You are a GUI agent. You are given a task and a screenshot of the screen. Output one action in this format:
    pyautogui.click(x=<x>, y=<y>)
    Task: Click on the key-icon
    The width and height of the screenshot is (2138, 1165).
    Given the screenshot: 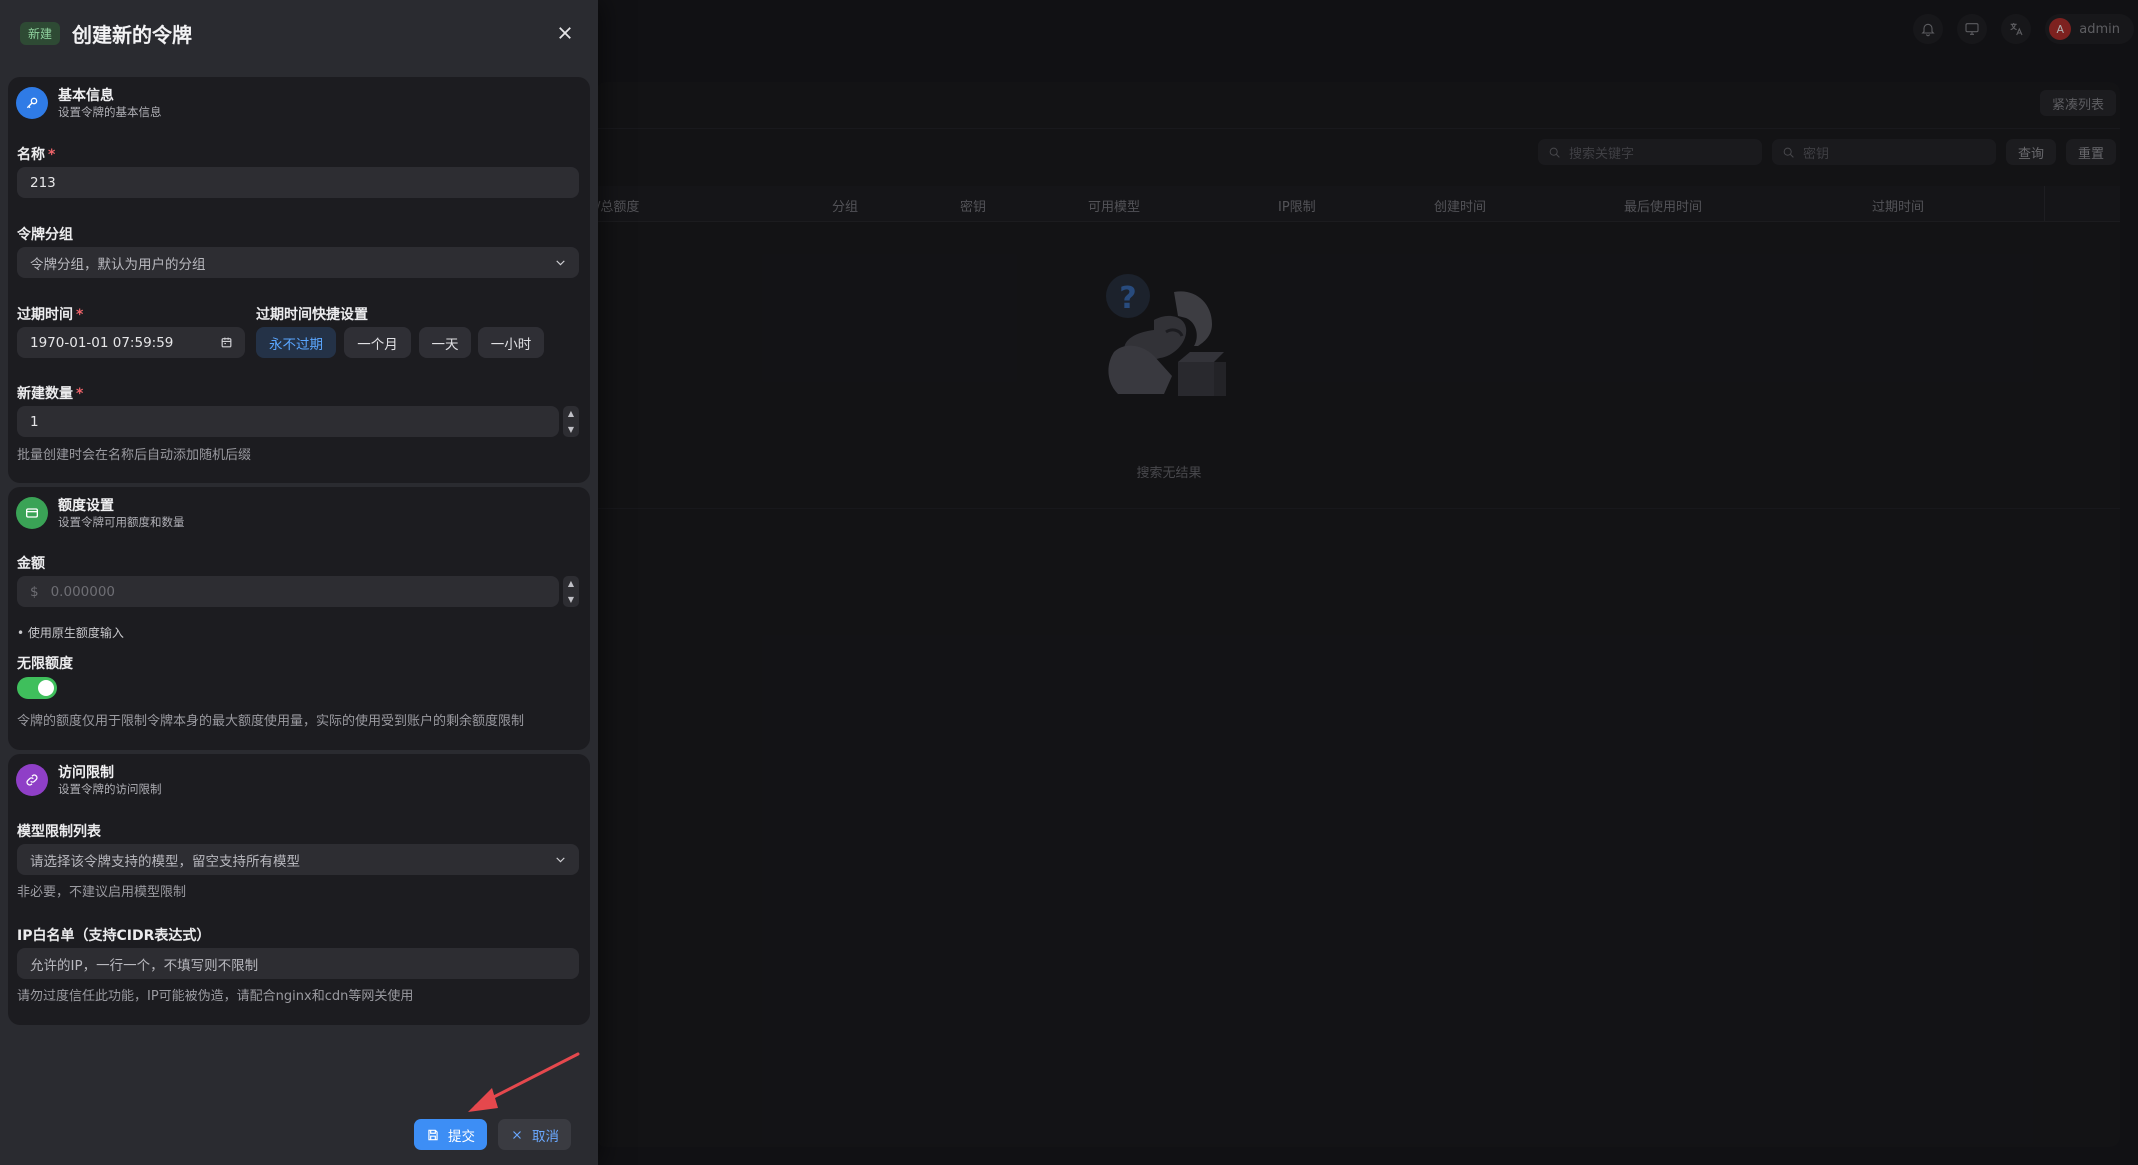 What is the action you would take?
    pyautogui.click(x=32, y=103)
    